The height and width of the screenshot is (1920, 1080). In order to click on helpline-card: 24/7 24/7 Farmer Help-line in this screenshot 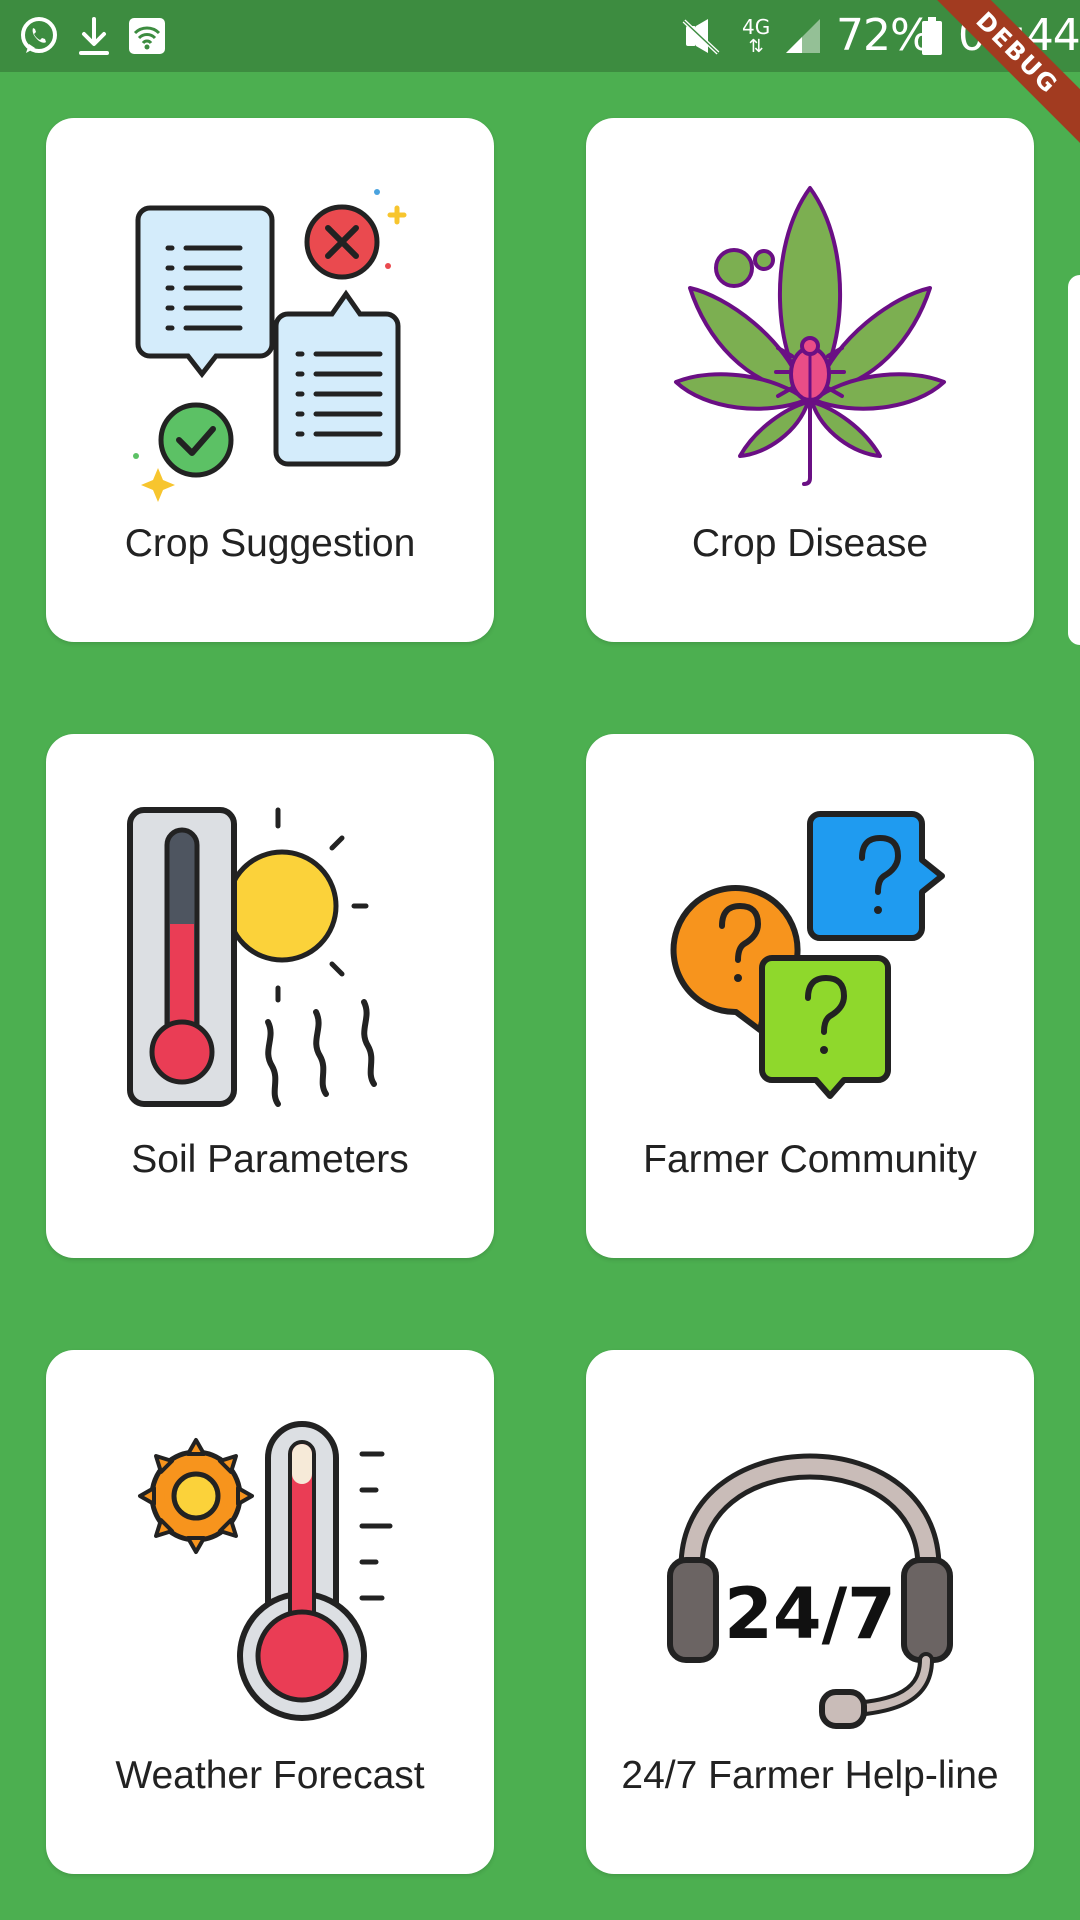, I will do `click(810, 1612)`.